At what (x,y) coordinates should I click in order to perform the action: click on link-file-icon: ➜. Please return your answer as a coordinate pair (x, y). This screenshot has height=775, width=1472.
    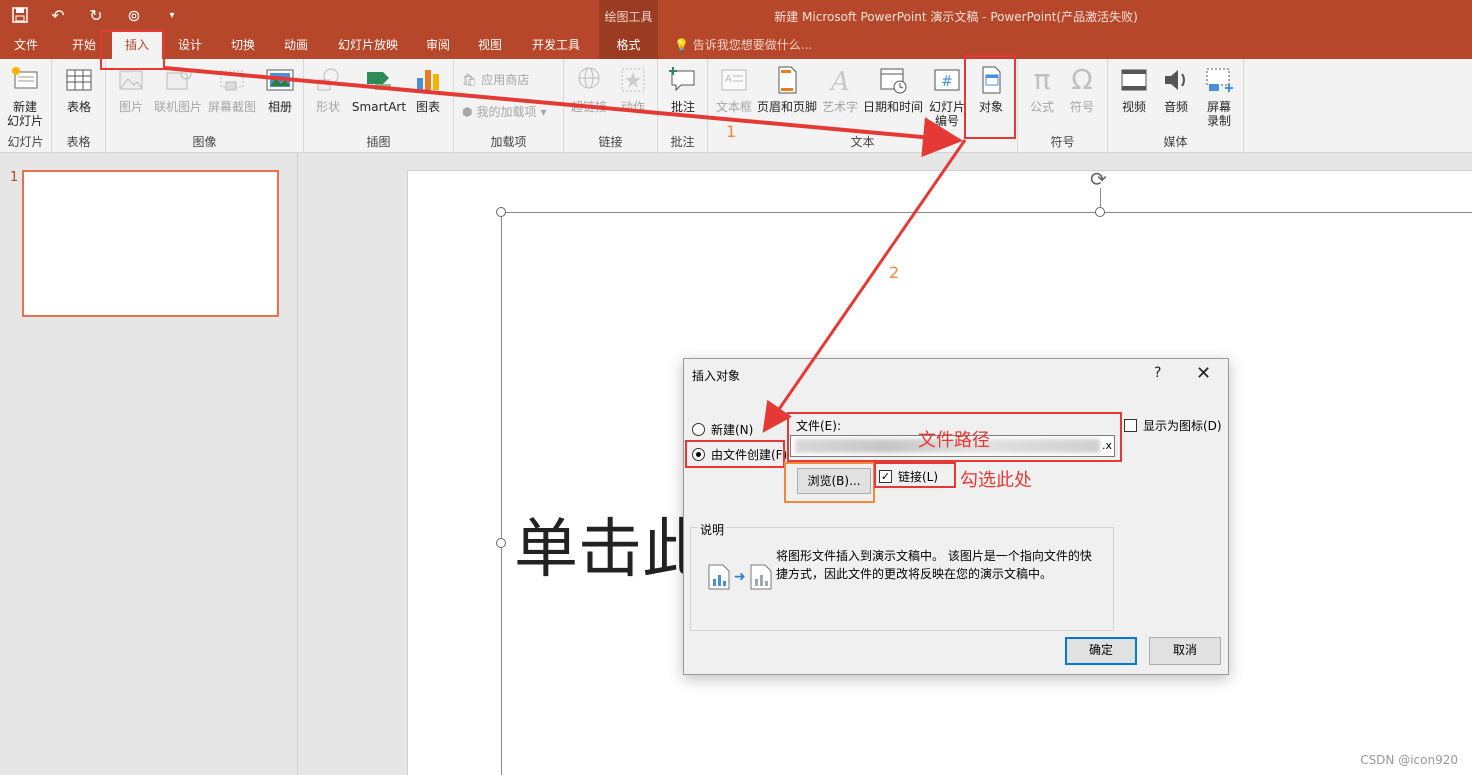
    Looking at the image, I should click on (740, 577).